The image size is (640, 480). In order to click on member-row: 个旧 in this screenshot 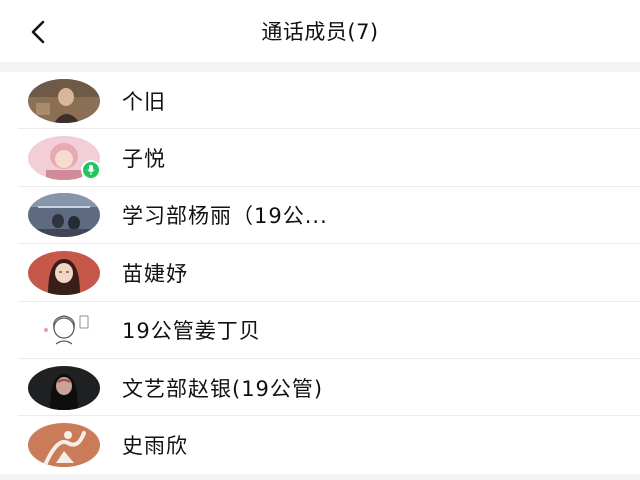, I will do `click(320, 101)`.